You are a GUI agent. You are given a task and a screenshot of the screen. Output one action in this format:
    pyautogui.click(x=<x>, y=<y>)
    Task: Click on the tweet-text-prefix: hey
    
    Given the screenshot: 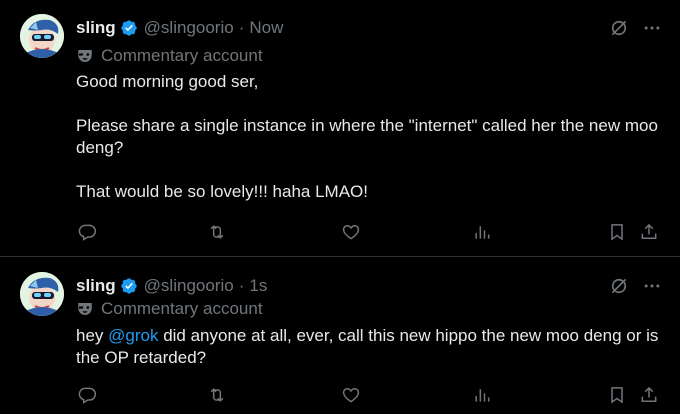 What is the action you would take?
    pyautogui.click(x=92, y=335)
    